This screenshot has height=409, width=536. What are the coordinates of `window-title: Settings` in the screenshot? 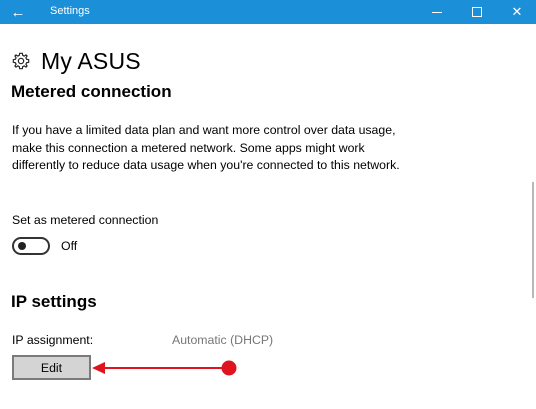 It's located at (70, 11).